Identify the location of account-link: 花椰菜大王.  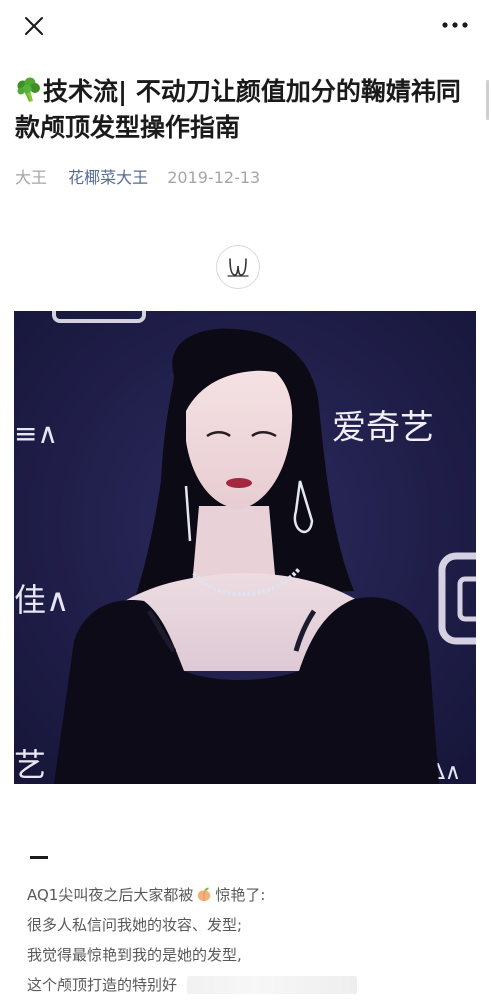
(108, 177).